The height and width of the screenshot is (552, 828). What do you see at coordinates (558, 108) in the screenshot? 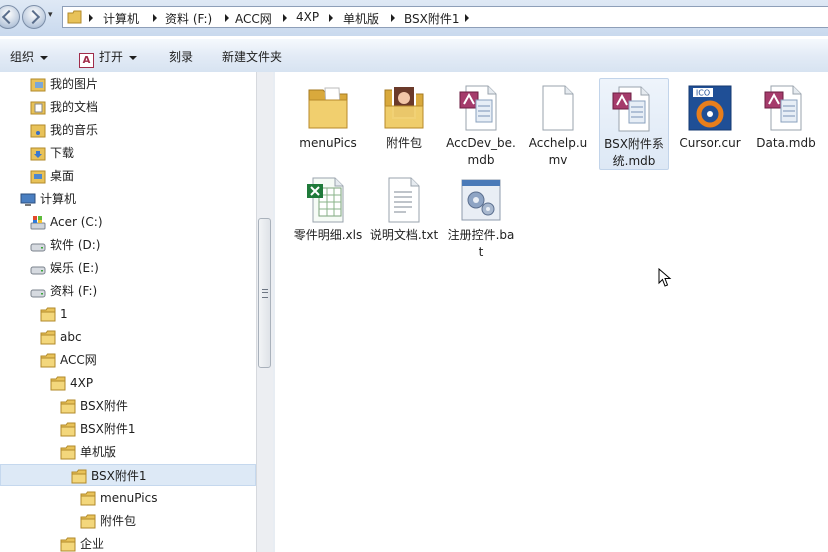
I see `generic-file-icon` at bounding box center [558, 108].